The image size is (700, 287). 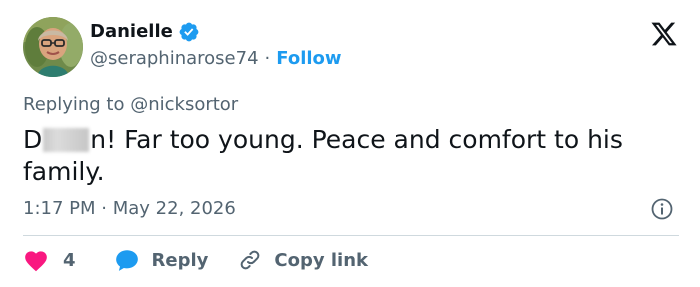 What do you see at coordinates (36, 261) in the screenshot?
I see `heart-icon` at bounding box center [36, 261].